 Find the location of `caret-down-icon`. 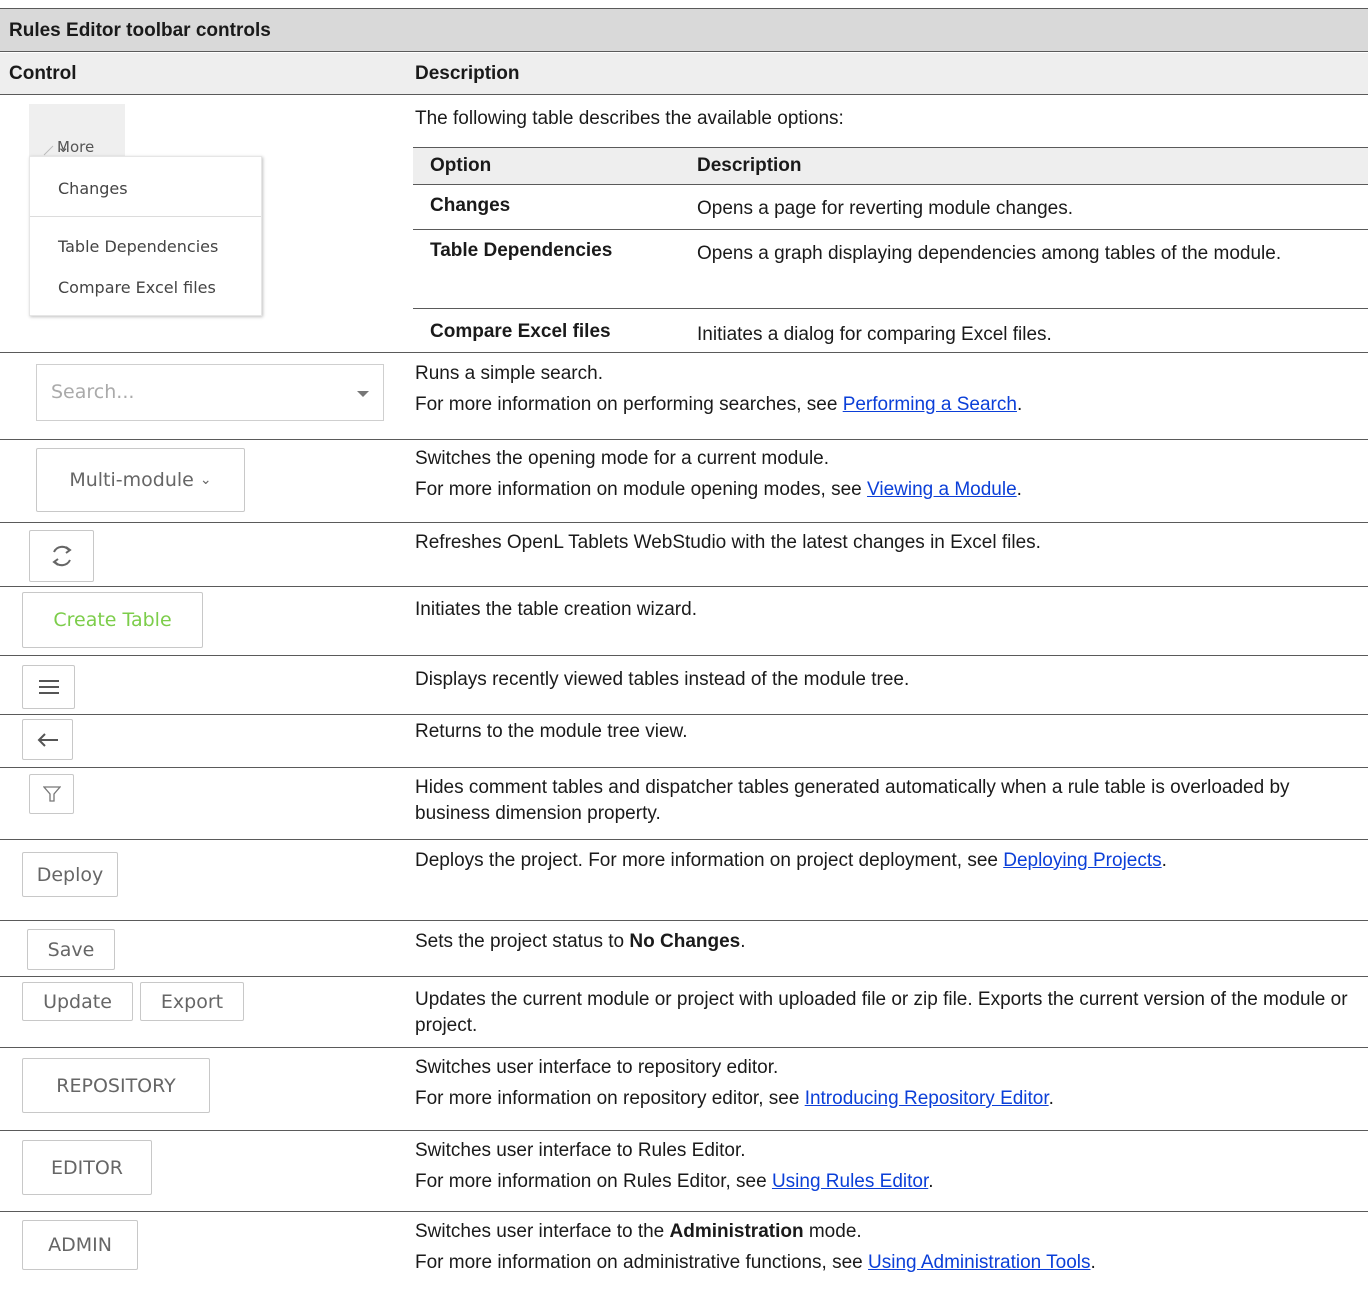

caret-down-icon is located at coordinates (363, 394).